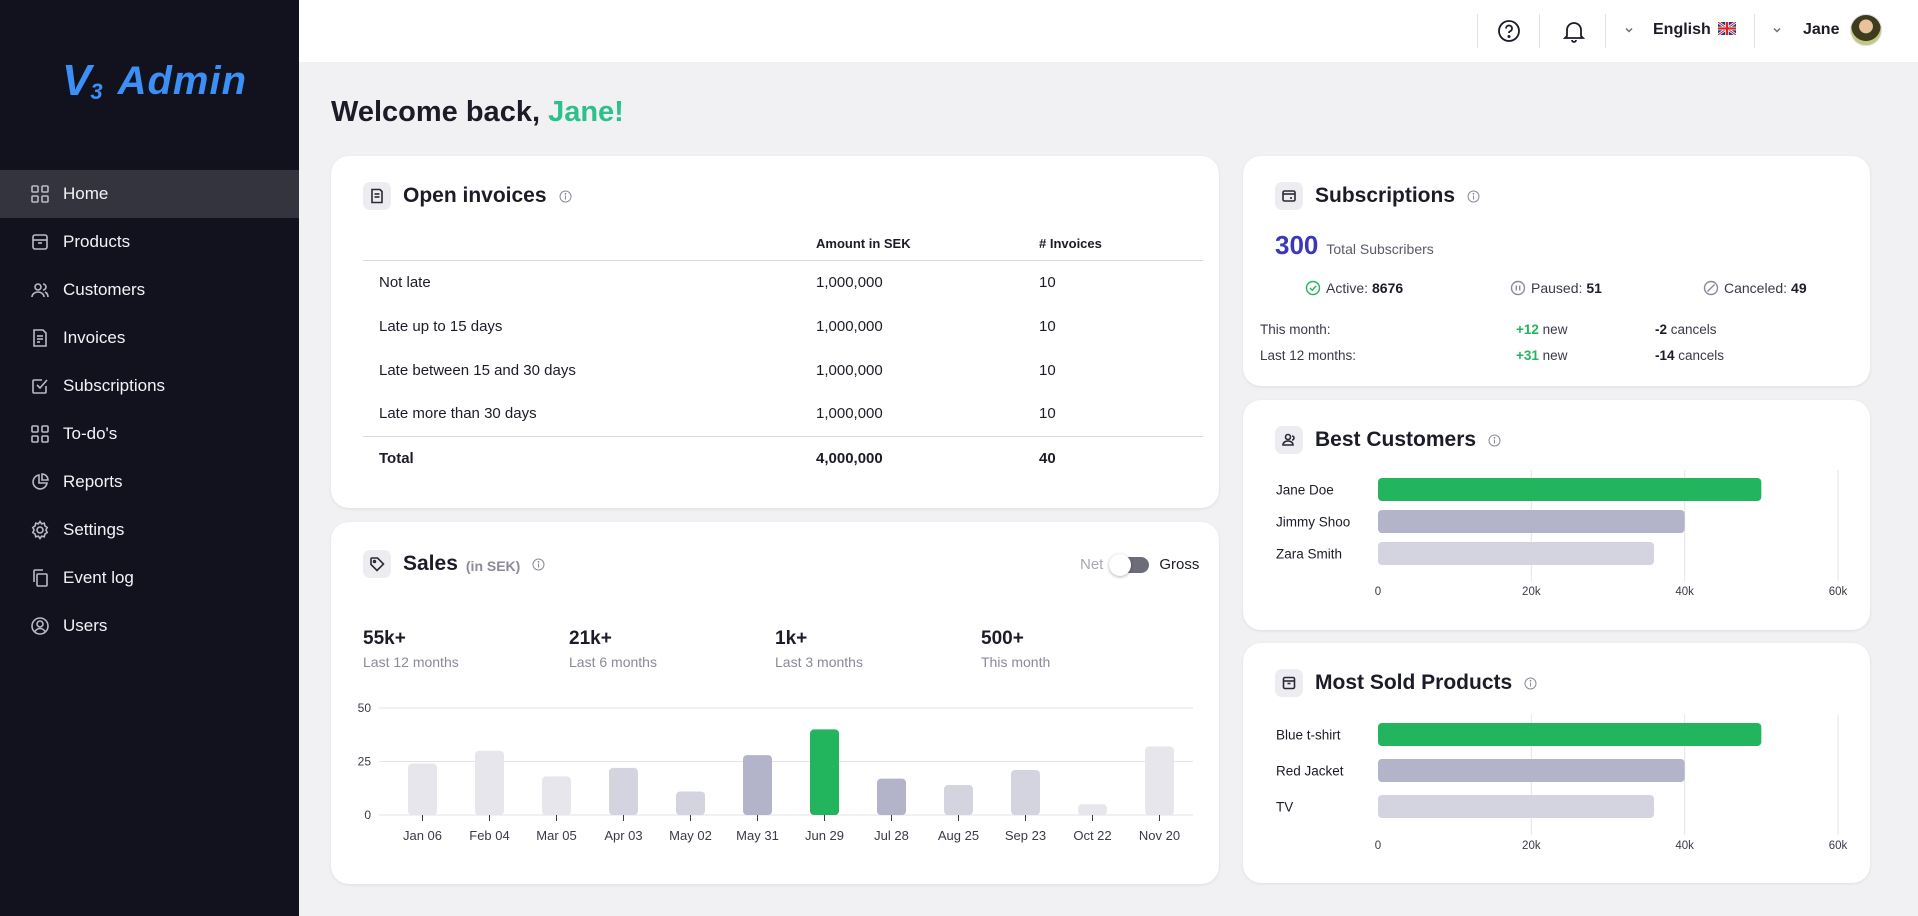 Image resolution: width=1918 pixels, height=916 pixels. What do you see at coordinates (97, 91) in the screenshot?
I see `logo-three: 3` at bounding box center [97, 91].